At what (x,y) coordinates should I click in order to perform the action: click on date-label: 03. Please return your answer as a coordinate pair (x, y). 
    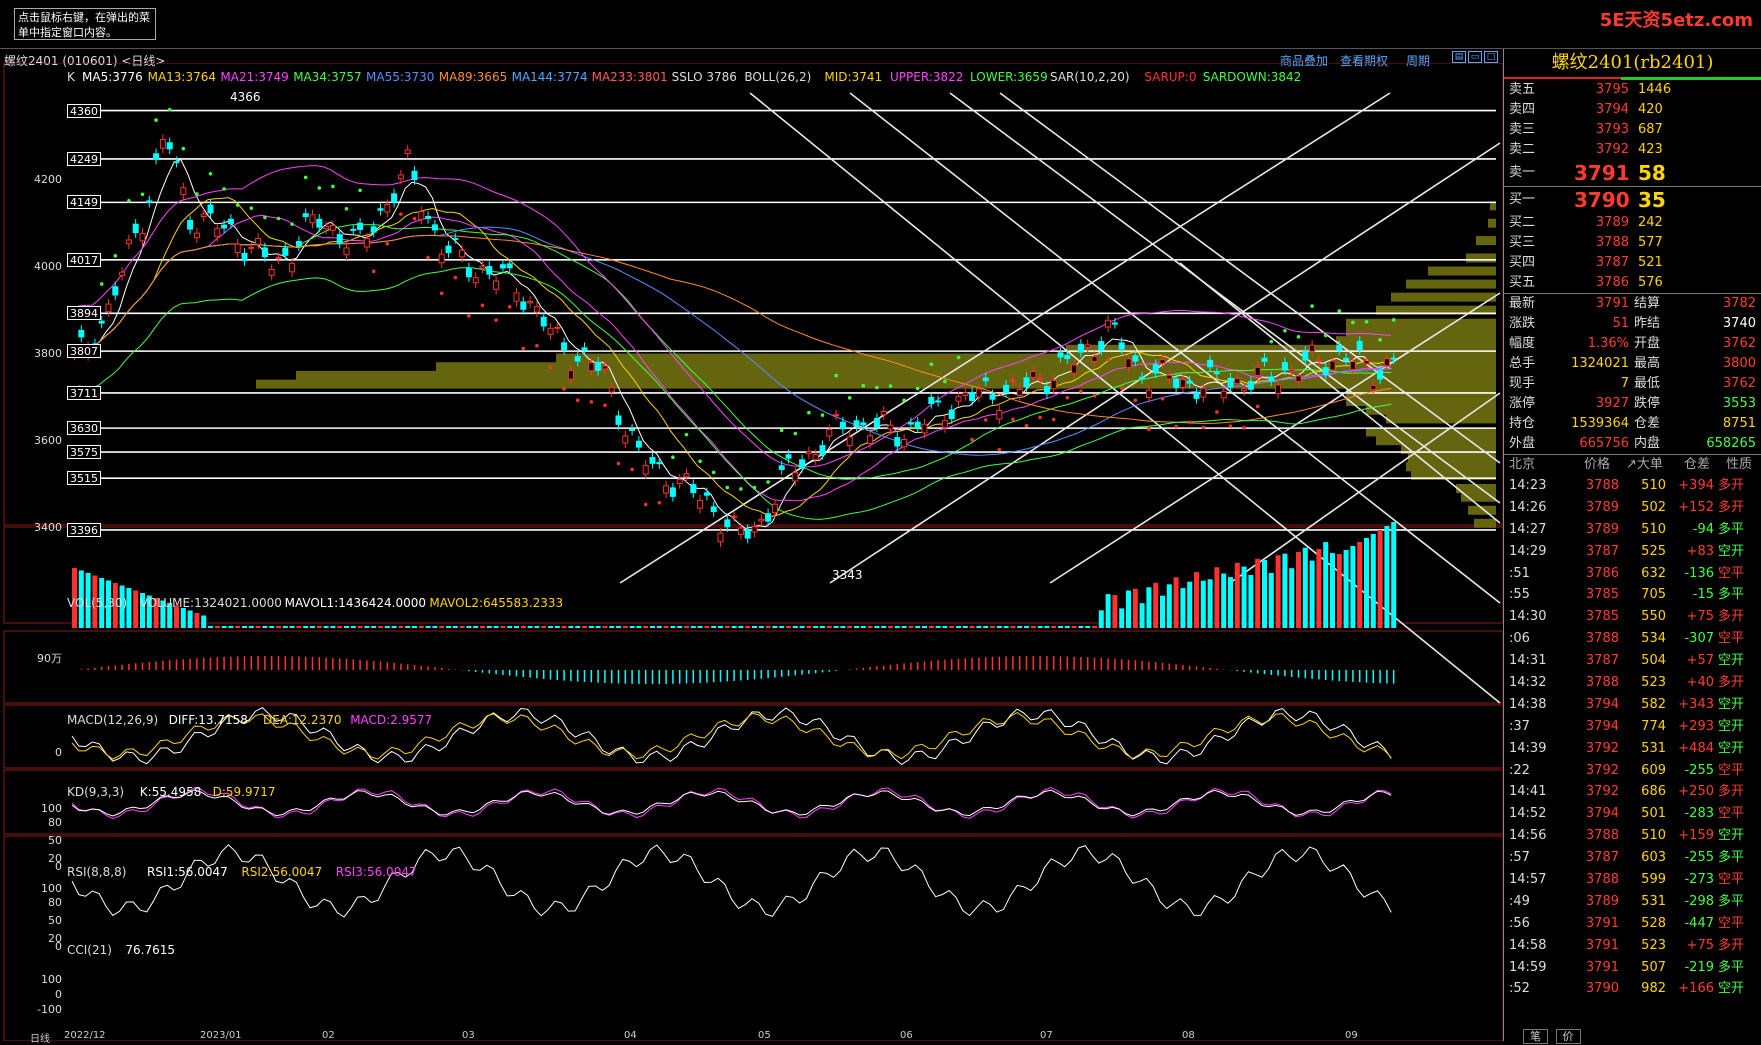
    Looking at the image, I should click on (468, 1035).